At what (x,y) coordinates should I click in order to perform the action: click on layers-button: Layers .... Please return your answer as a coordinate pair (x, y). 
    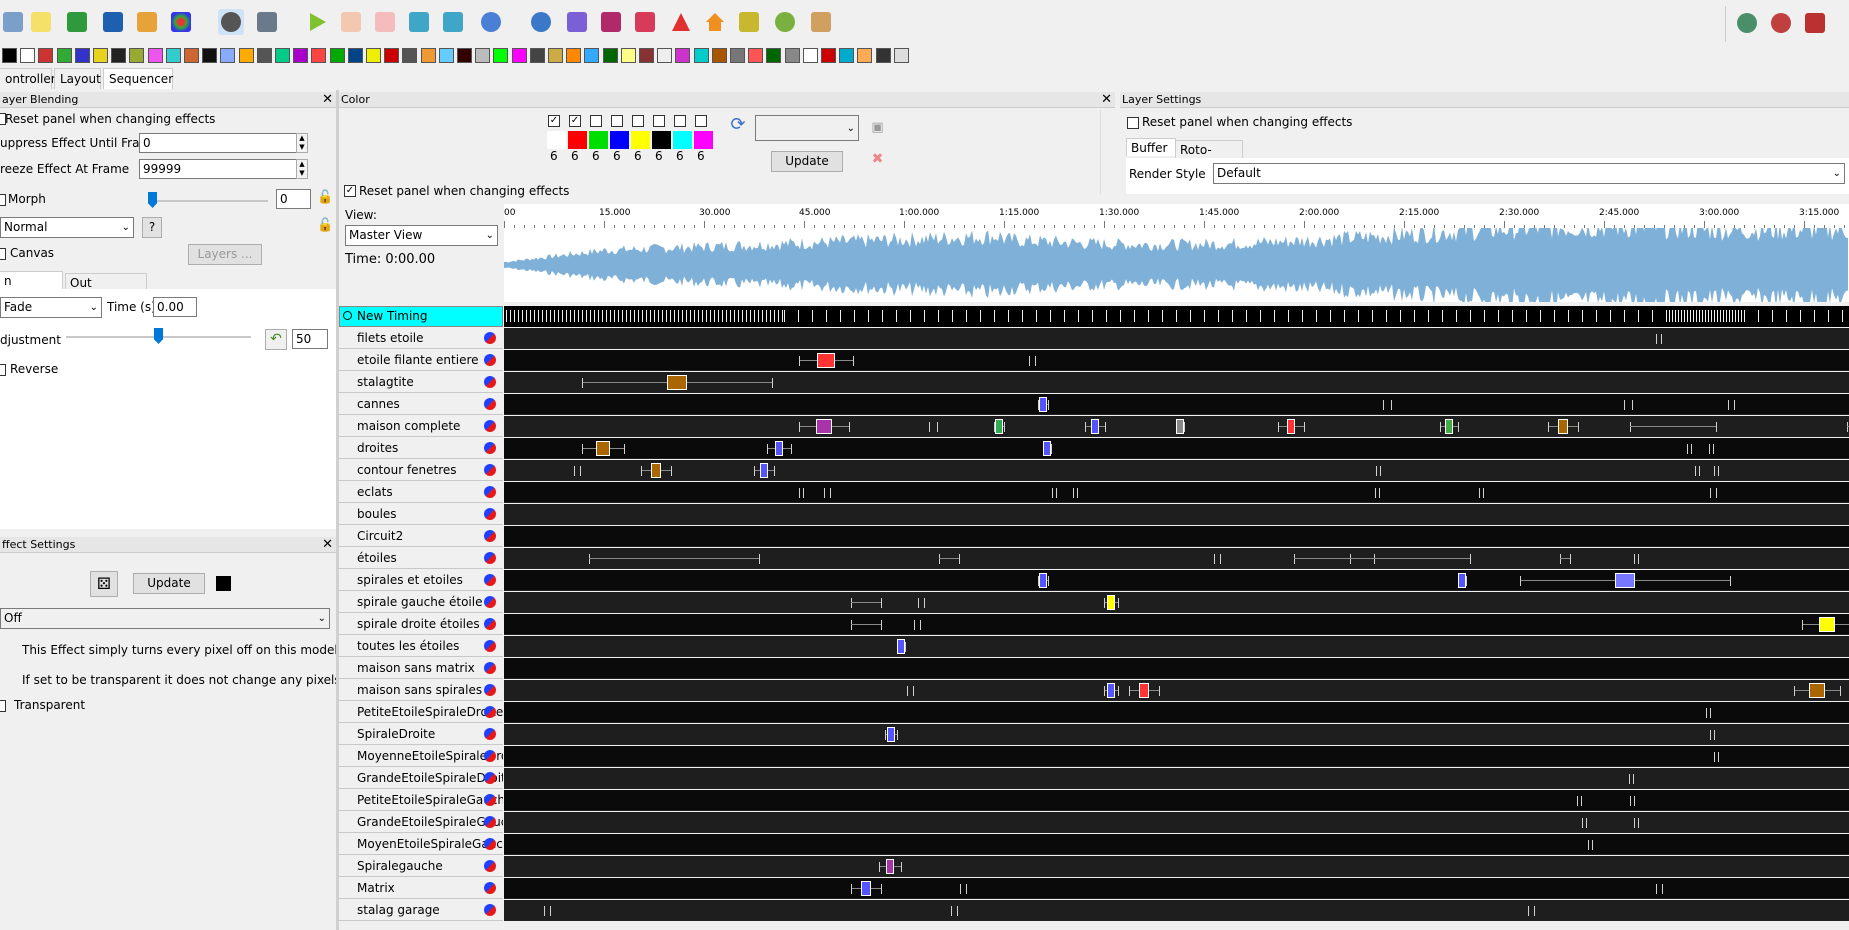
    Looking at the image, I should click on (225, 254).